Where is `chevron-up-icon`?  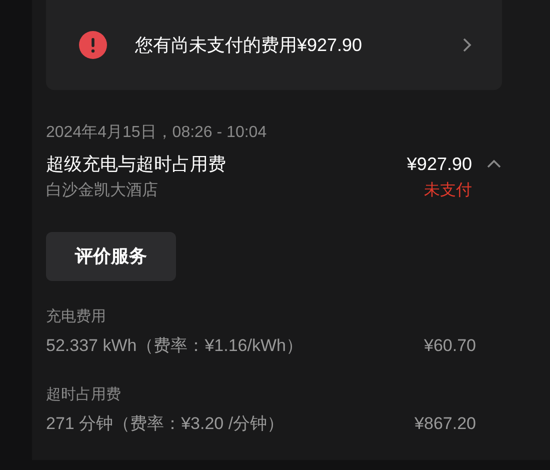
chevron-up-icon is located at coordinates (494, 164).